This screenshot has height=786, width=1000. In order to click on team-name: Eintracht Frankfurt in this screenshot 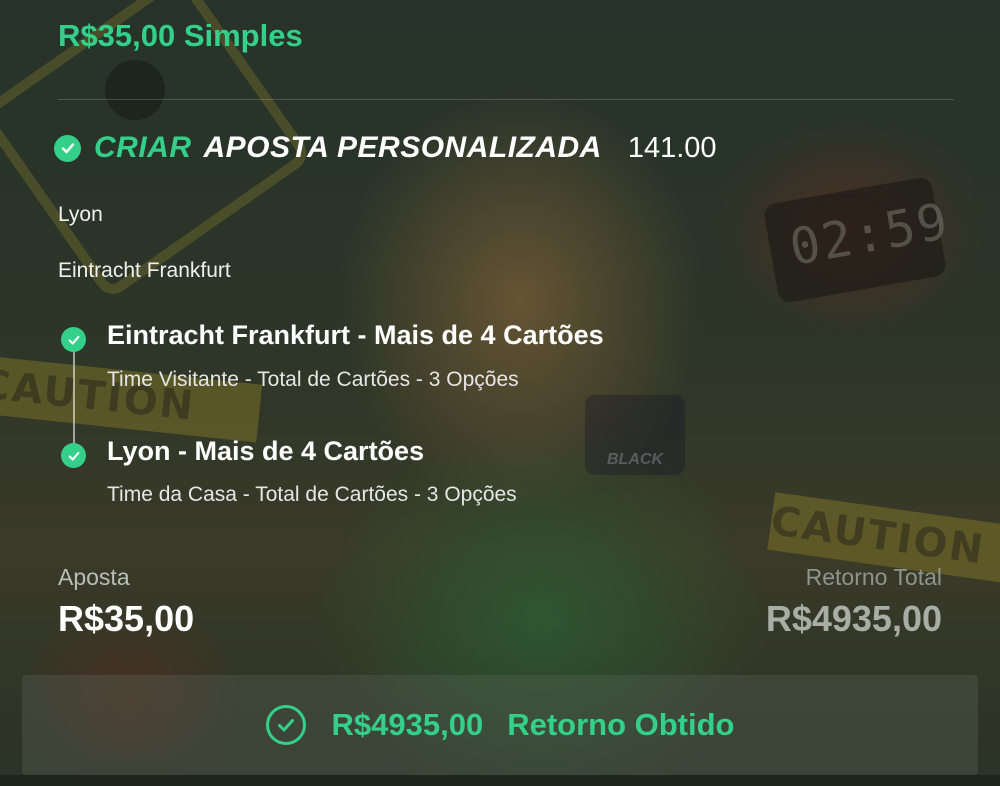, I will do `click(144, 270)`.